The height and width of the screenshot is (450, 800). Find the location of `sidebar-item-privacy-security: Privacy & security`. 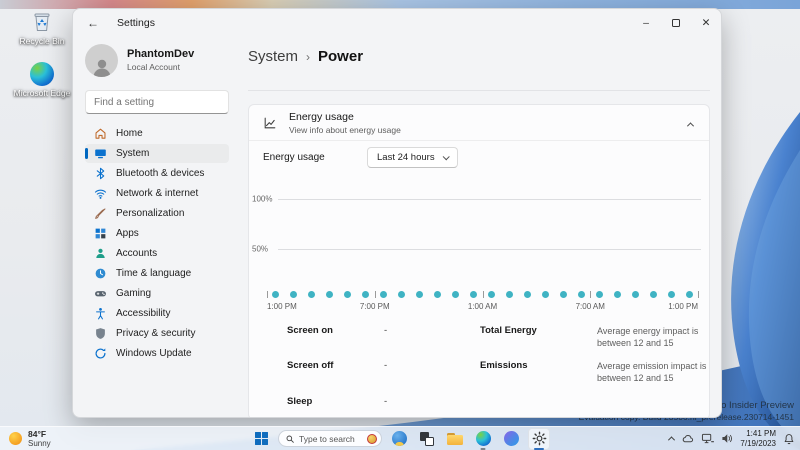

sidebar-item-privacy-security: Privacy & security is located at coordinates (157, 333).